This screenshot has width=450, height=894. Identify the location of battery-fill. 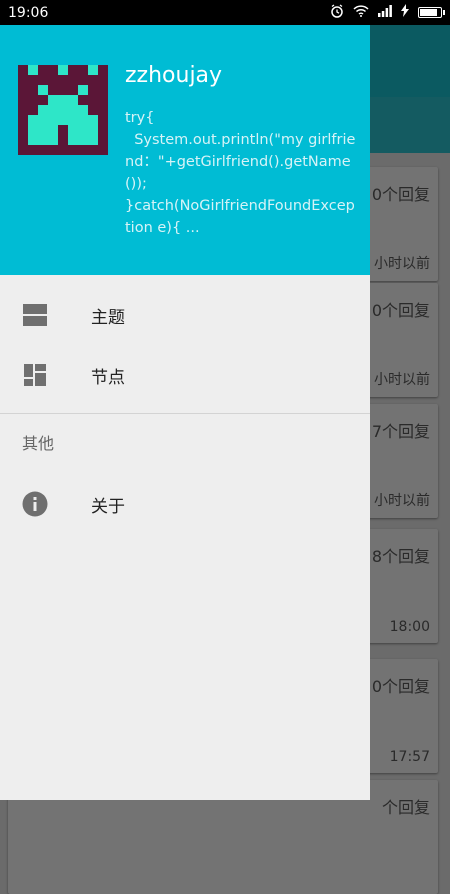
(429, 12).